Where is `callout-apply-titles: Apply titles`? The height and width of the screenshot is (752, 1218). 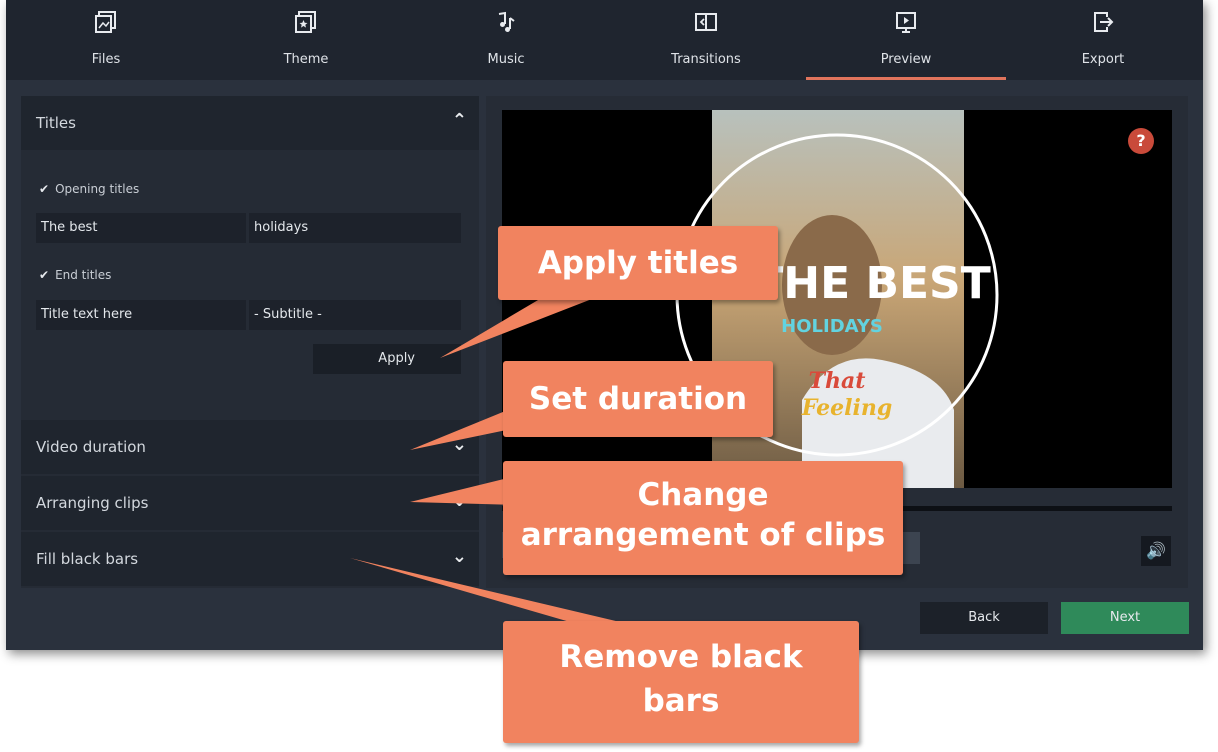
callout-apply-titles: Apply titles is located at coordinates (638, 263).